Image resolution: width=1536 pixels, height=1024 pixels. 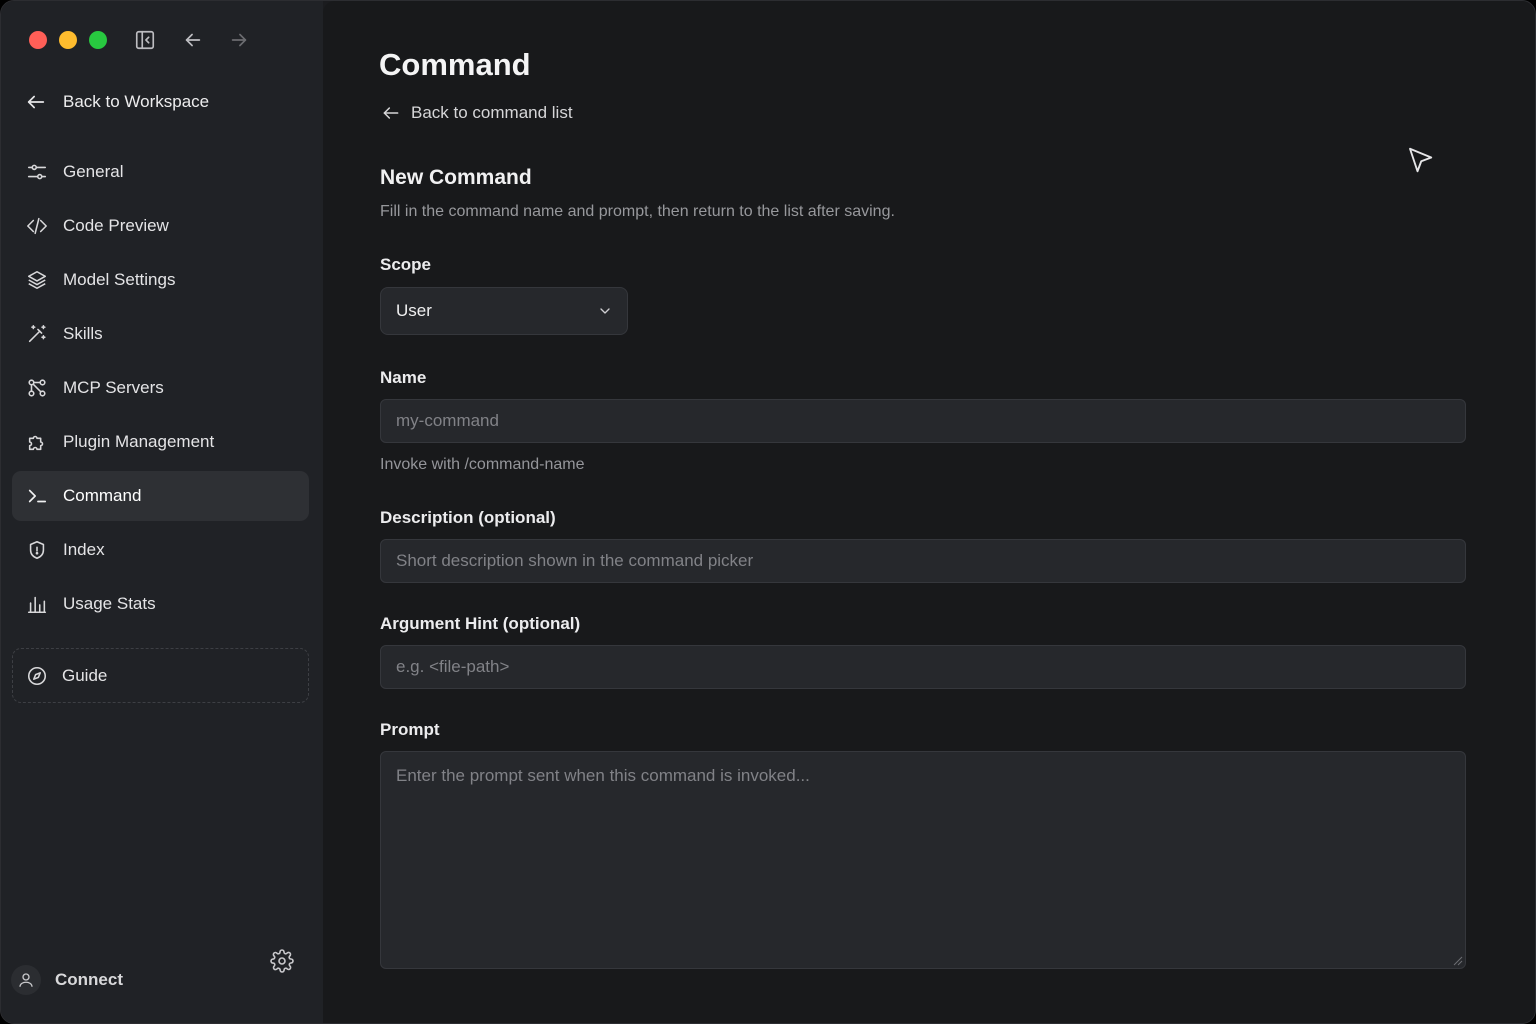 What do you see at coordinates (160, 604) in the screenshot?
I see `sidebar-item-usage-stats: Usage Stats` at bounding box center [160, 604].